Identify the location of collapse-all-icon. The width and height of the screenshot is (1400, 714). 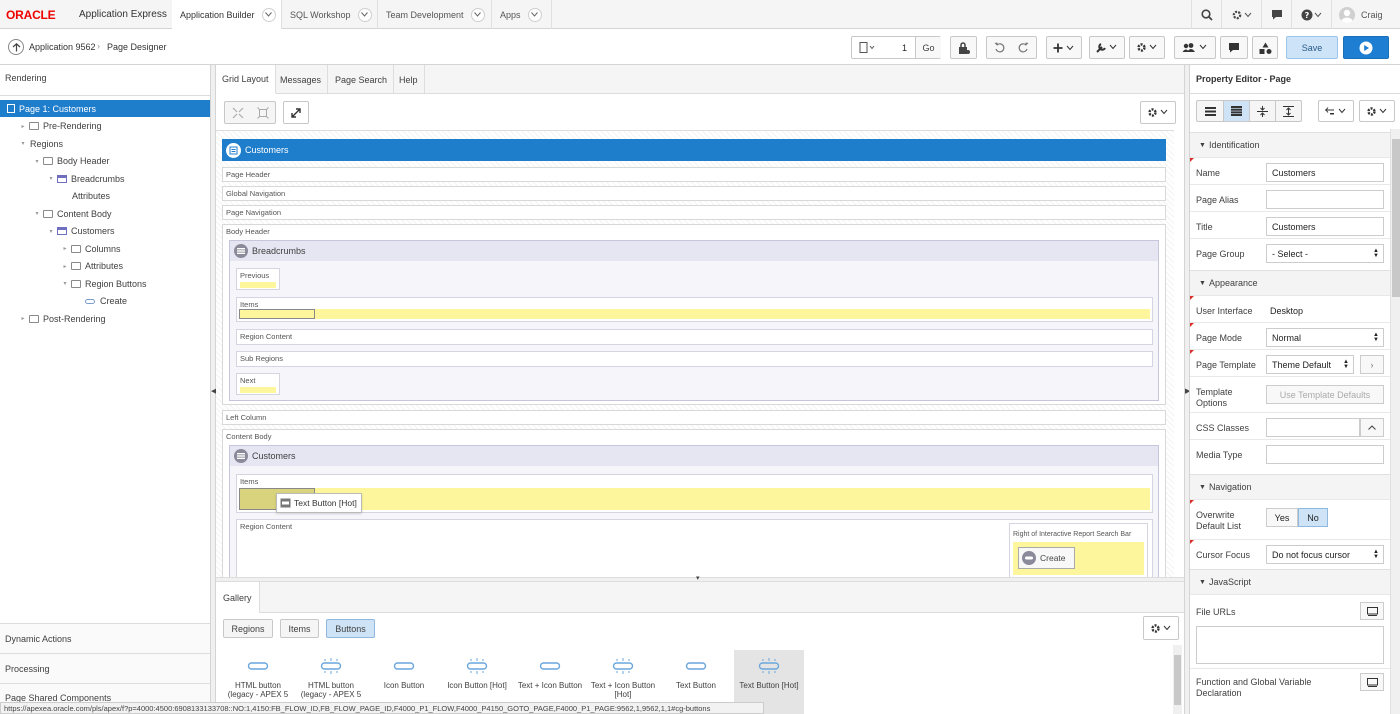
(1263, 111).